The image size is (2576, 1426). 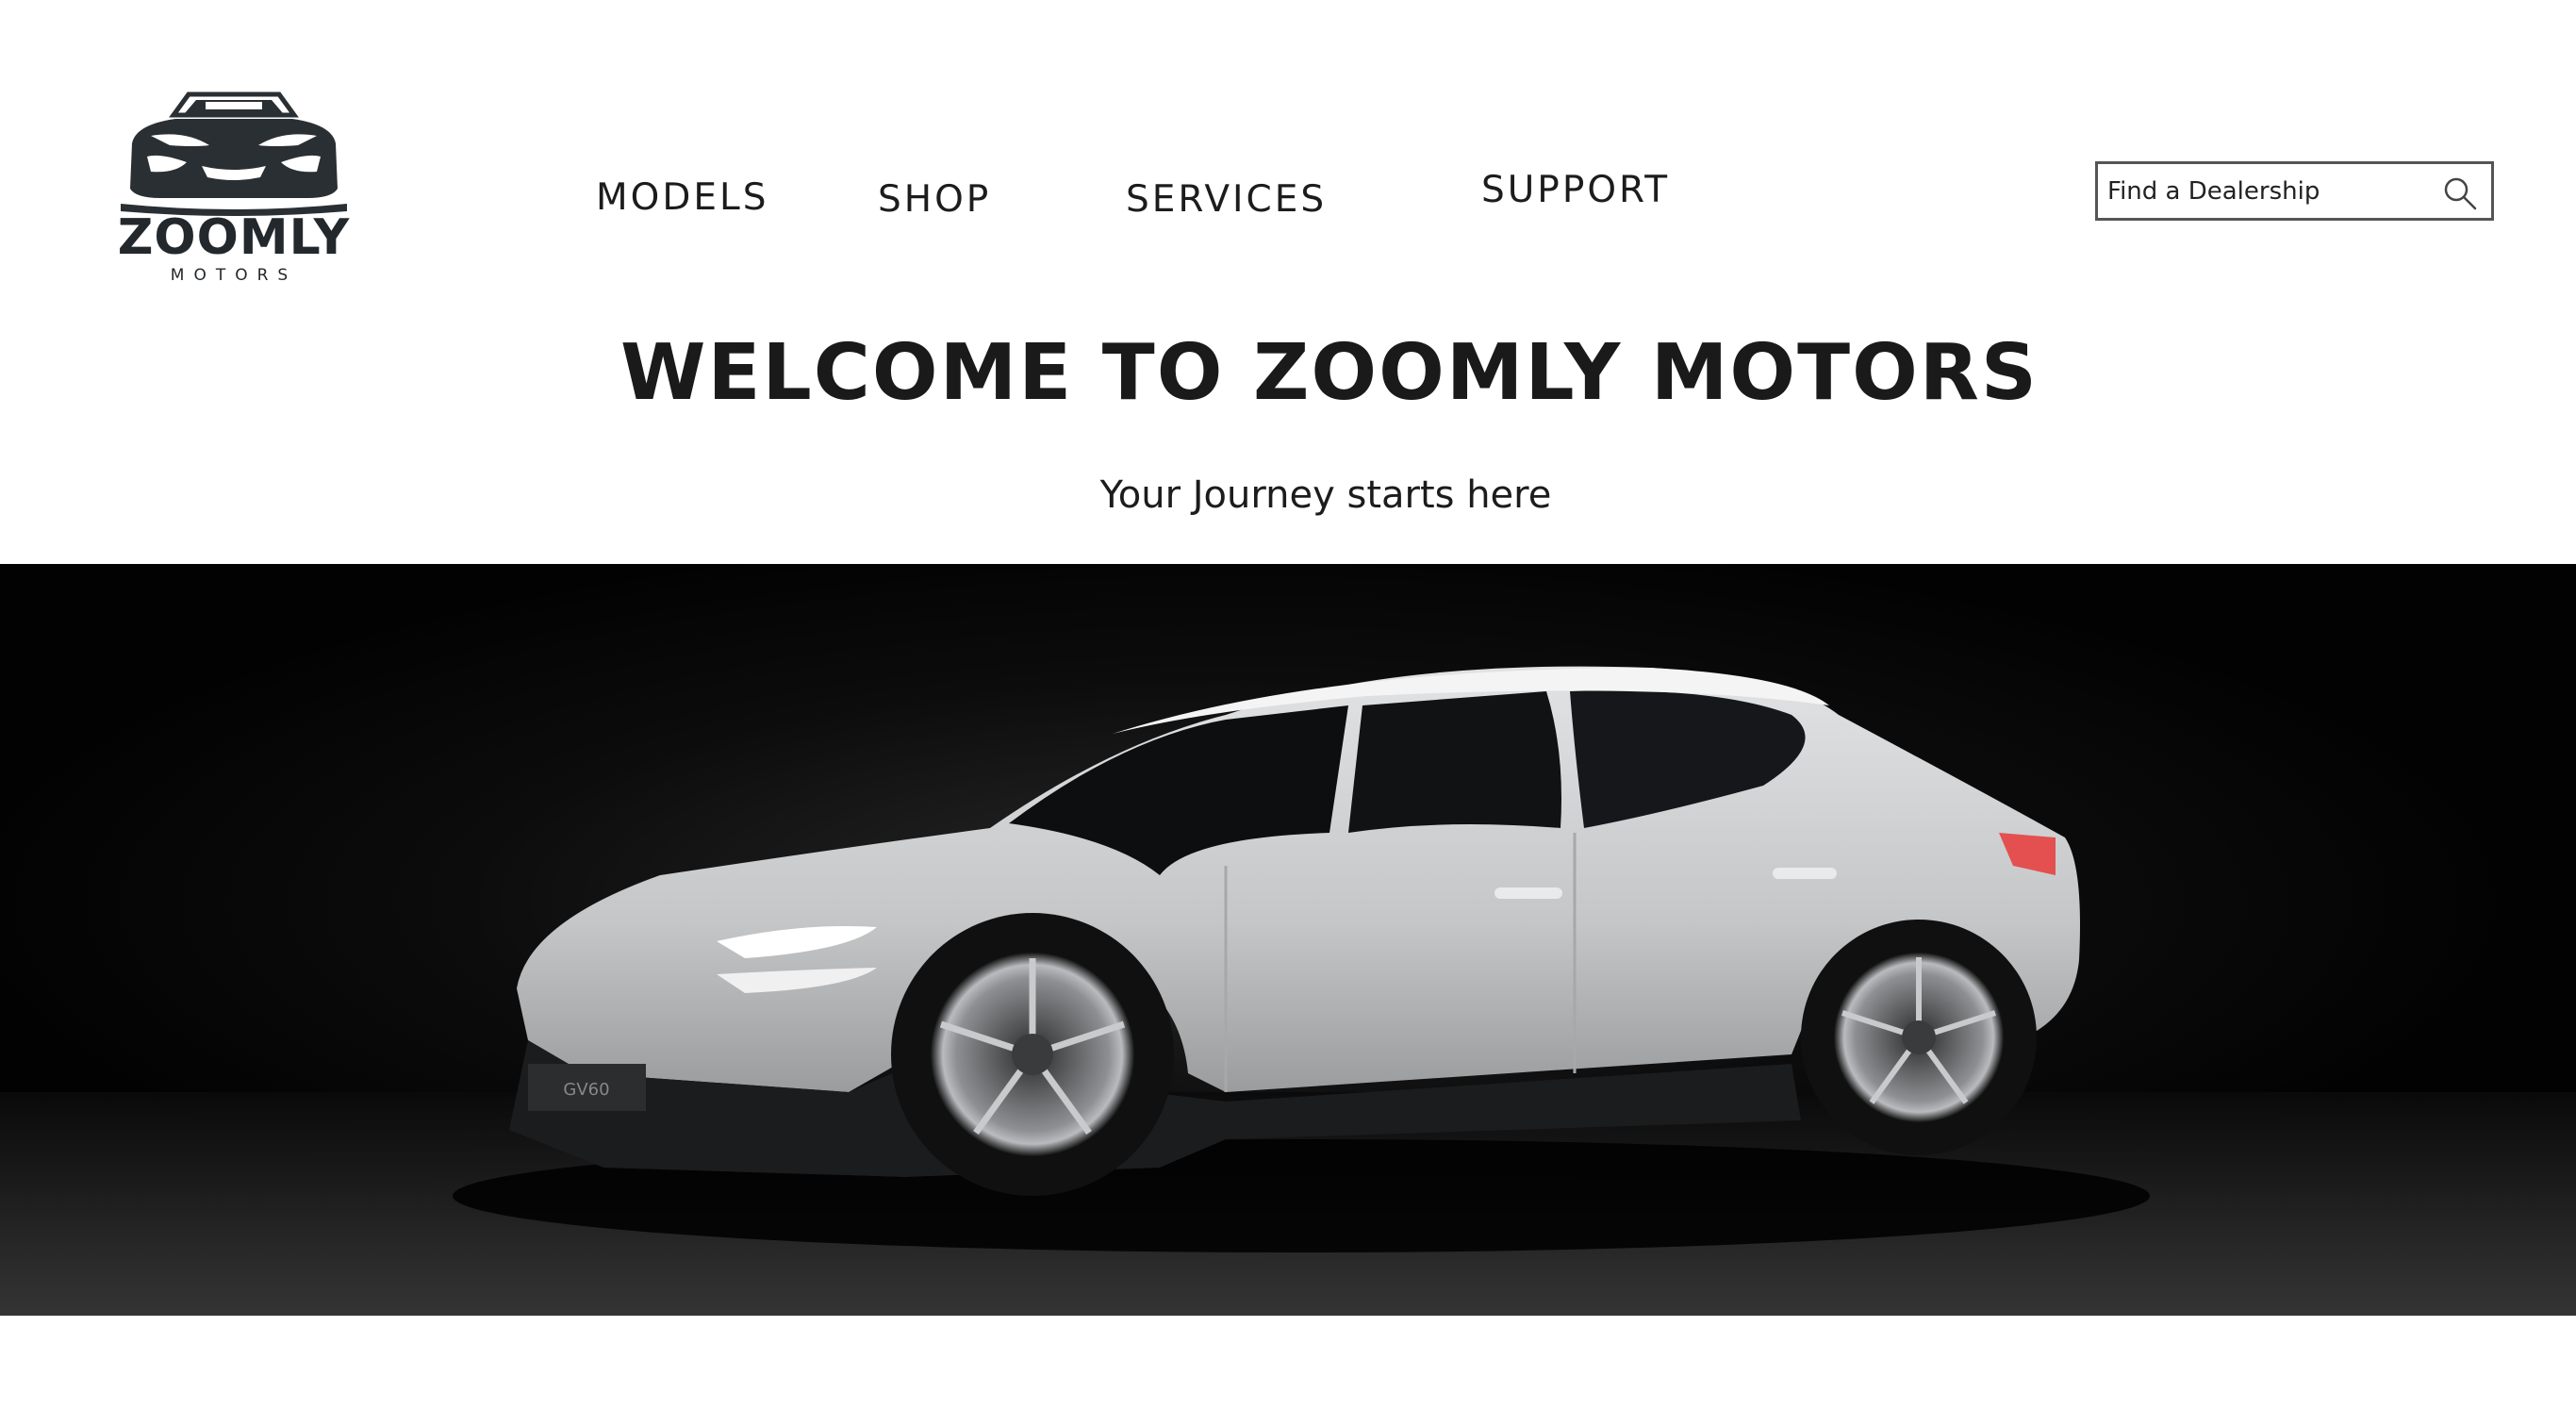 What do you see at coordinates (1329, 373) in the screenshot?
I see `page-title: WELCOME TO ZOOMLY MOTORS` at bounding box center [1329, 373].